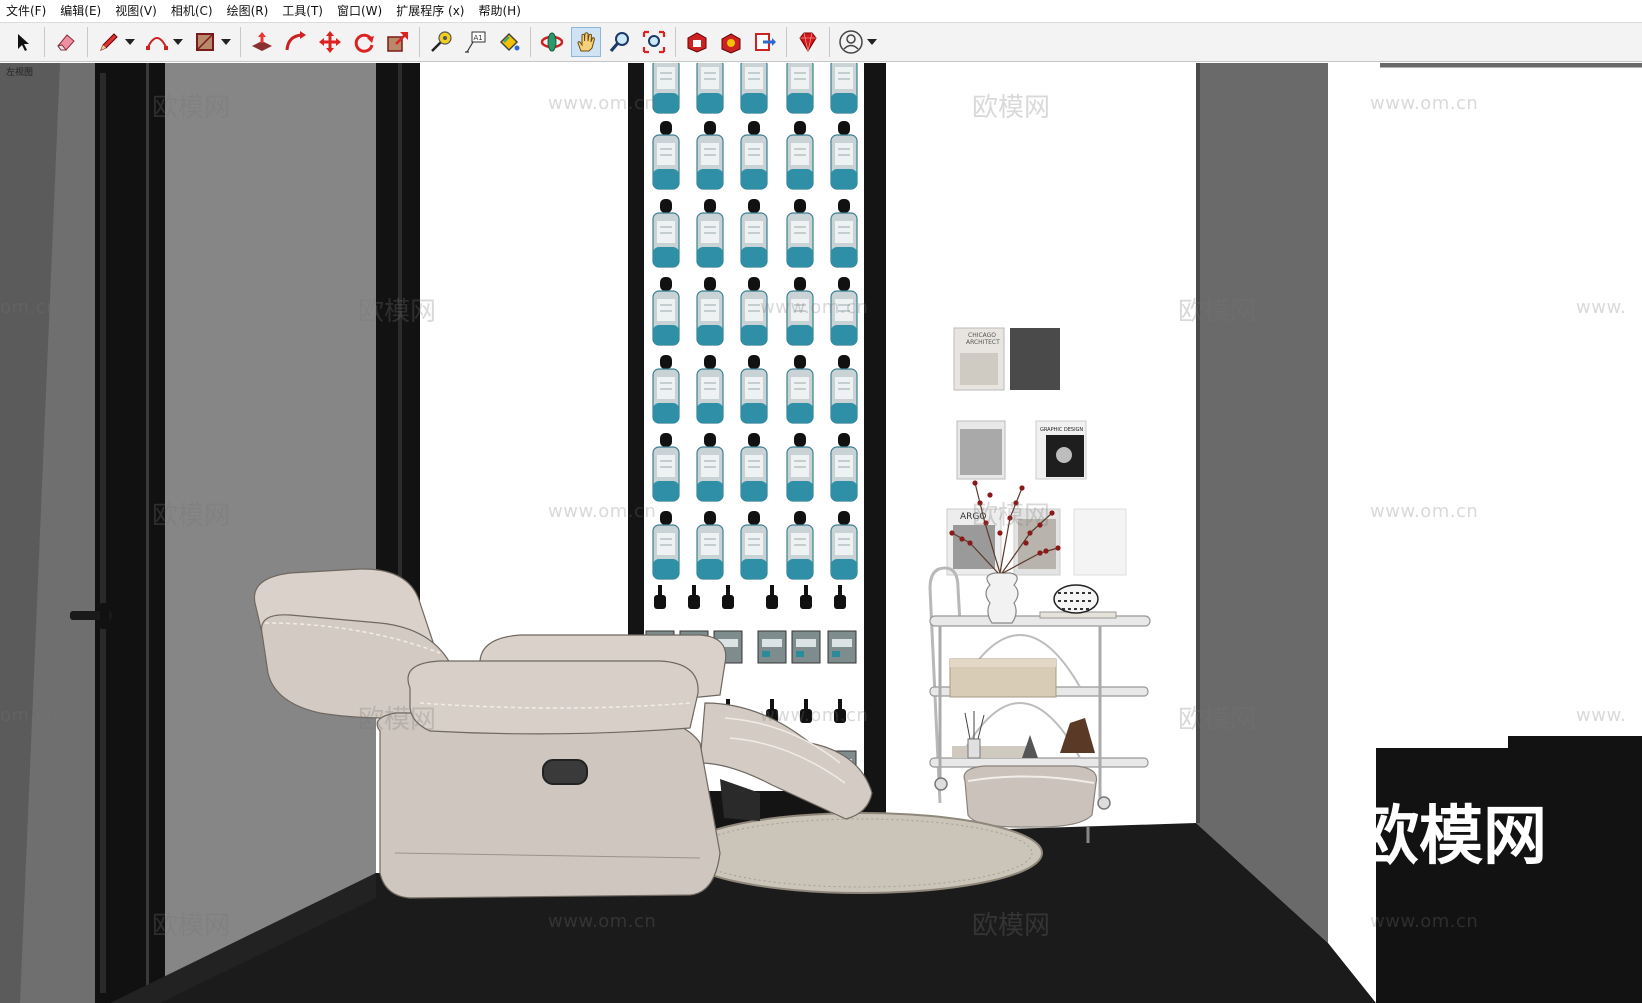  Describe the element at coordinates (499, 11) in the screenshot. I see `menu-help: 帮助(H)` at that location.